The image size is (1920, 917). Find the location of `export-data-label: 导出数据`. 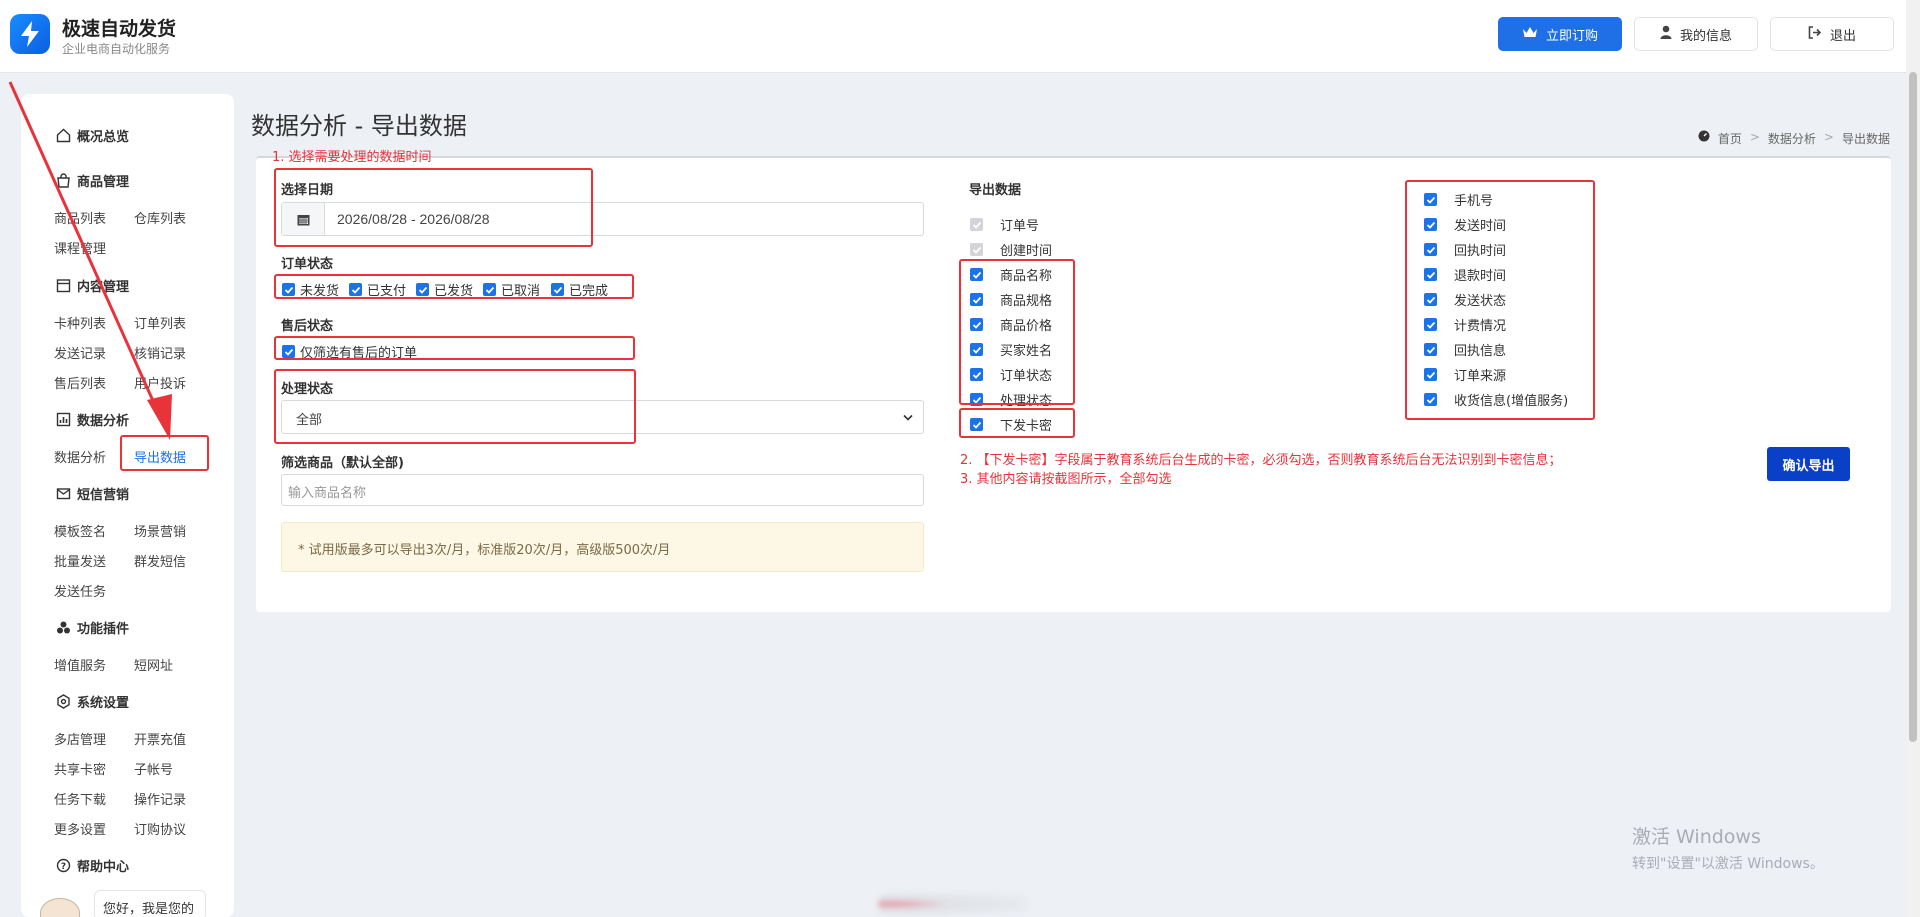

export-data-label: 导出数据 is located at coordinates (995, 190).